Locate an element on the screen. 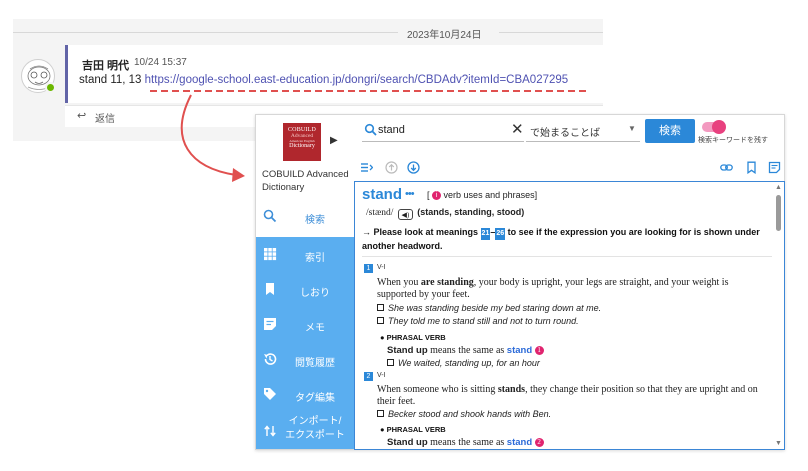 The width and height of the screenshot is (808, 471). sidebar-item-memo: メモ is located at coordinates (305, 324).